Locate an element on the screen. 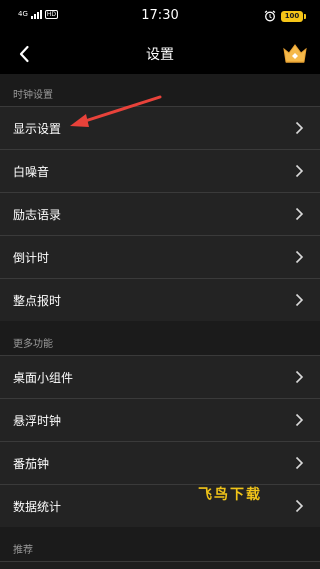  row-label: 白噪音 is located at coordinates (31, 172).